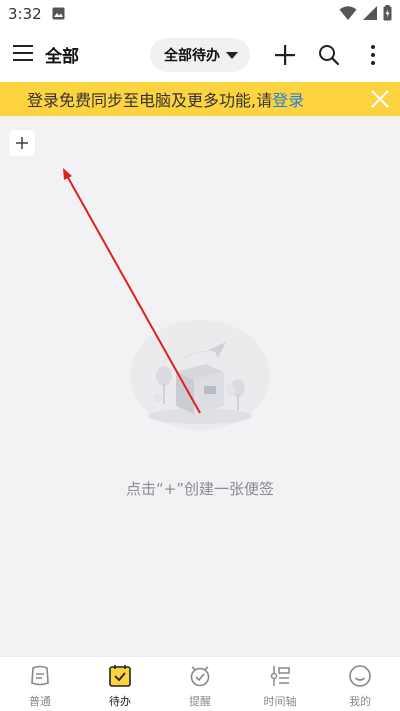  Describe the element at coordinates (40, 701) in the screenshot. I see `nav-label: 普通` at that location.